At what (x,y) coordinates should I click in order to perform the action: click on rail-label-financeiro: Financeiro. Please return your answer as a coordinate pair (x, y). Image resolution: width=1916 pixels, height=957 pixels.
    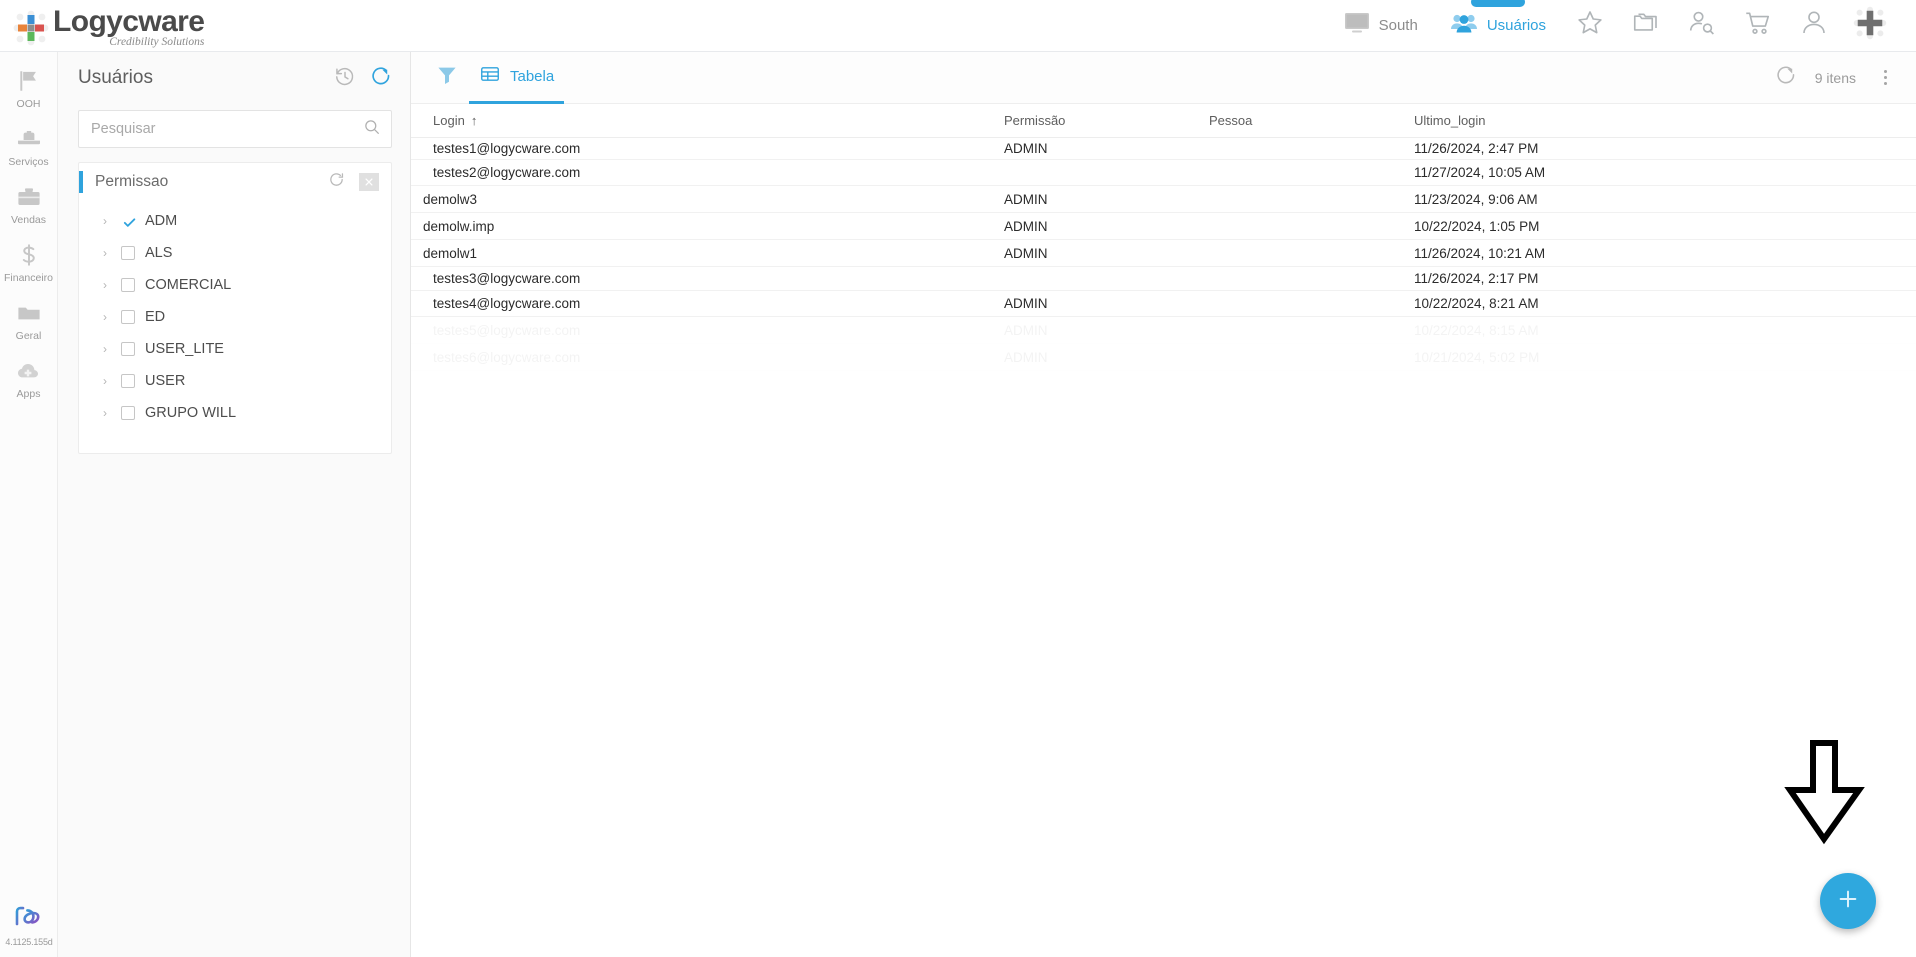
    Looking at the image, I should click on (28, 278).